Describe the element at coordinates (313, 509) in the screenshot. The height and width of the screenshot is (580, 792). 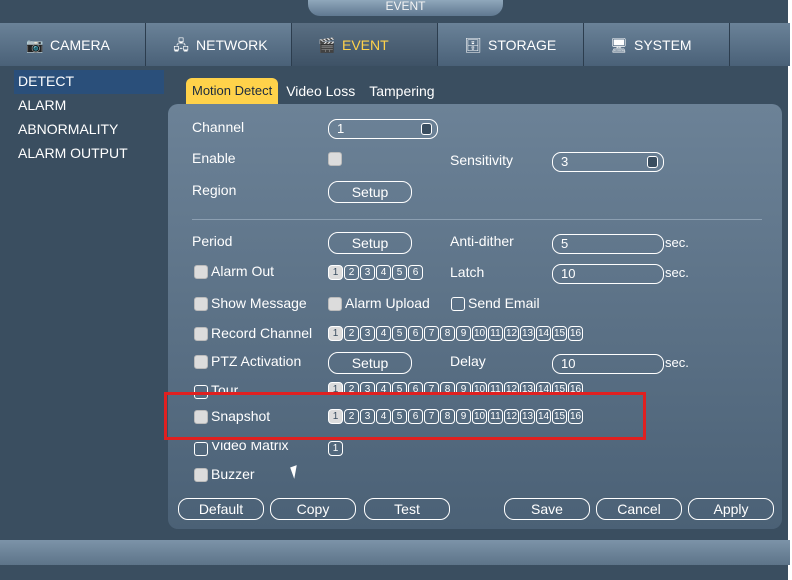
I see `copy-button: Copy` at that location.